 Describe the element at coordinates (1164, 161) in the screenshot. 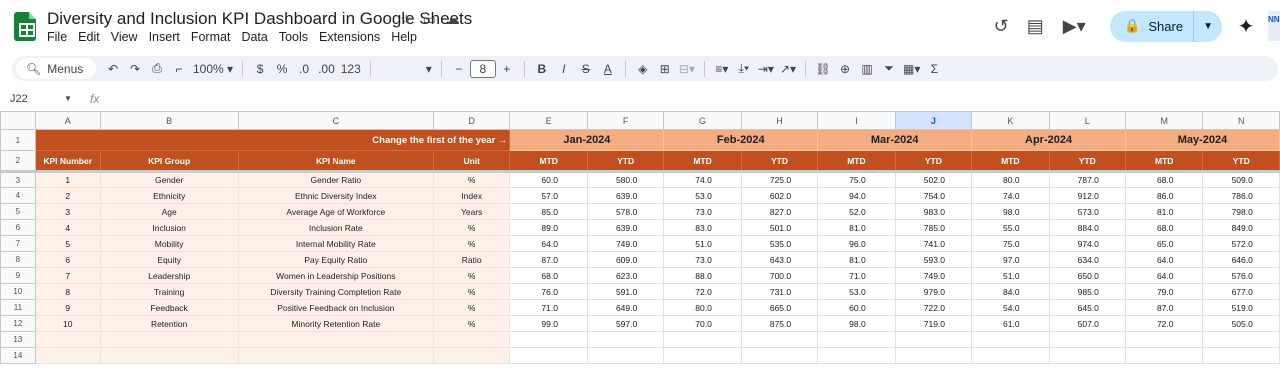

I see `sub-header-cell: MTD` at that location.